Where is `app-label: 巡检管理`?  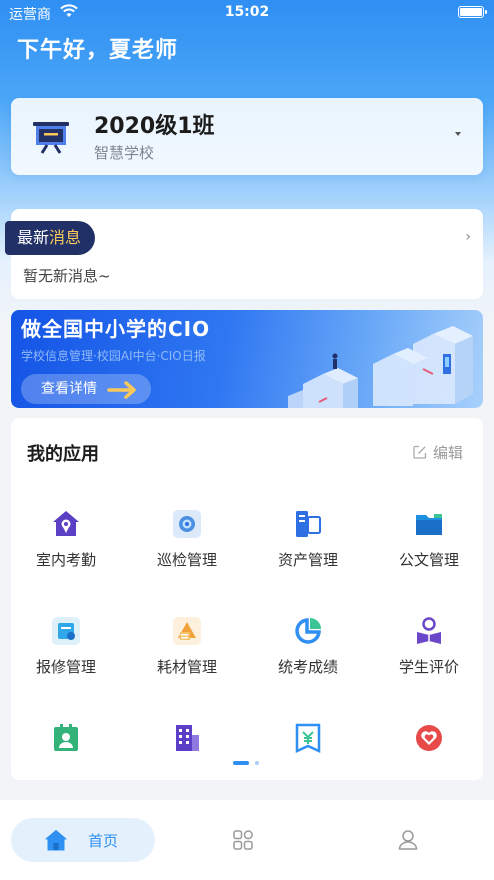
app-label: 巡检管理 is located at coordinates (186, 560).